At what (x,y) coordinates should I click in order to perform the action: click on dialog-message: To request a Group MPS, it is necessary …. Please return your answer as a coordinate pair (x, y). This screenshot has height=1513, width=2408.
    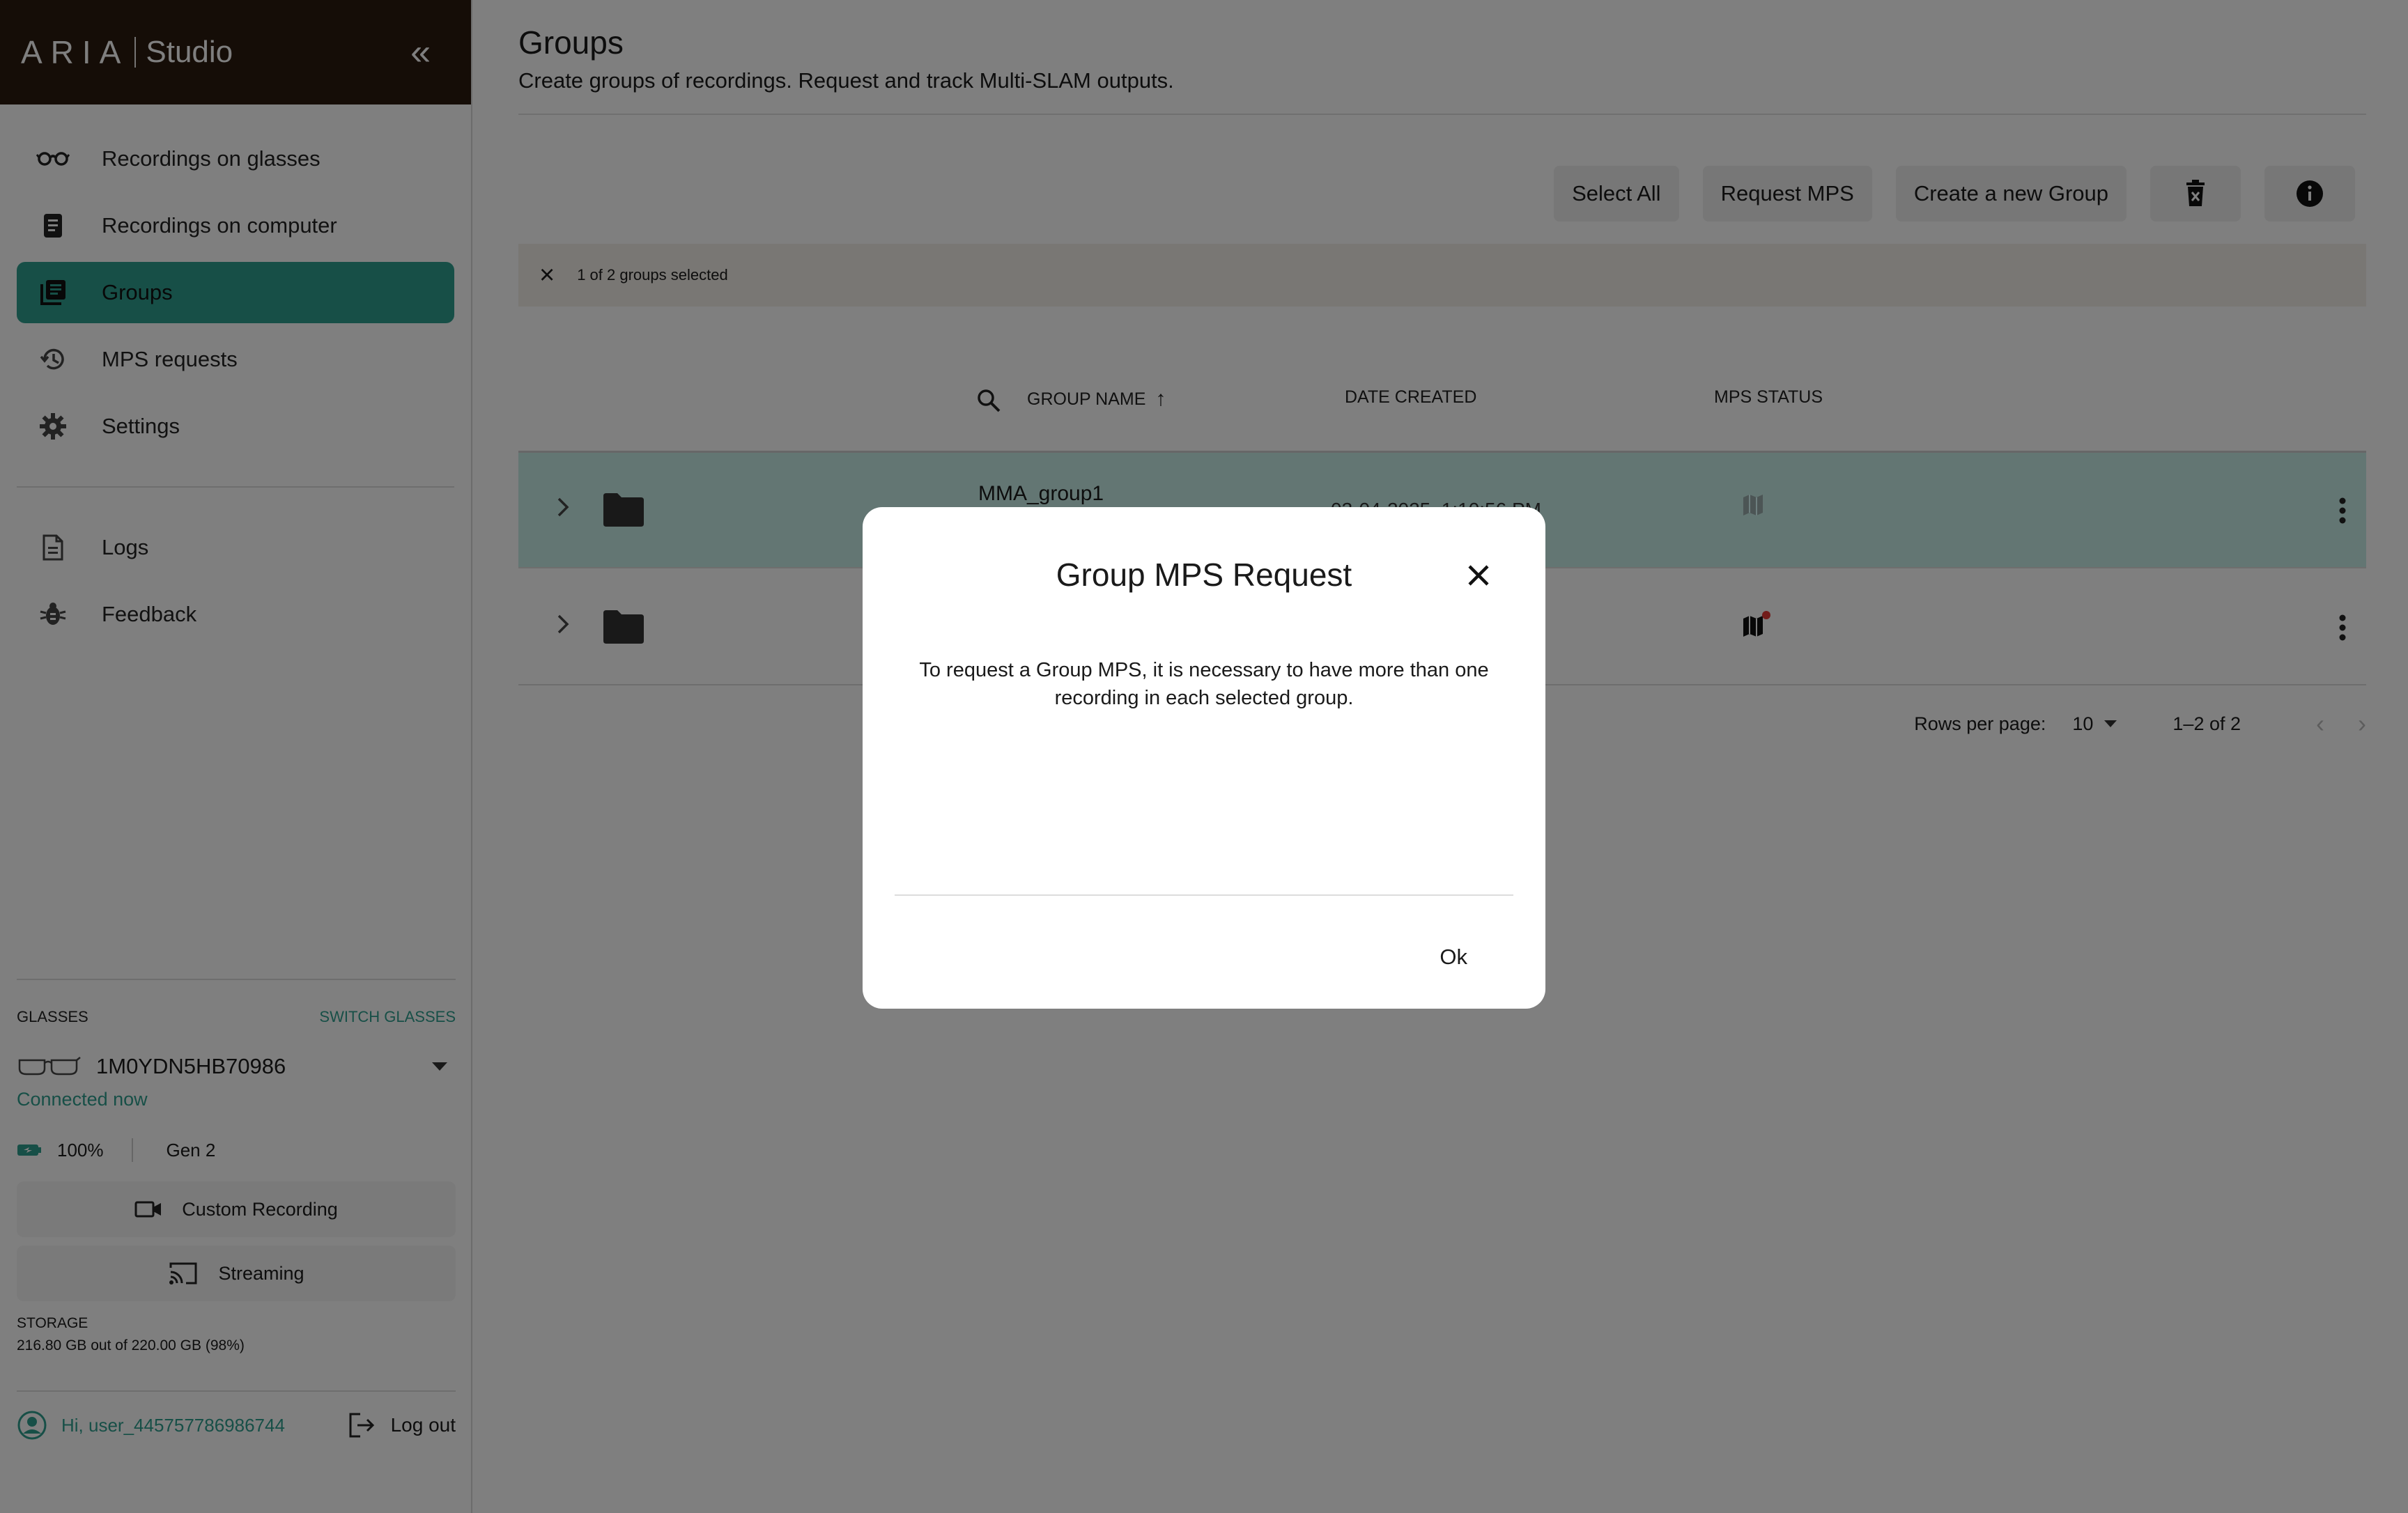
    Looking at the image, I should click on (1204, 684).